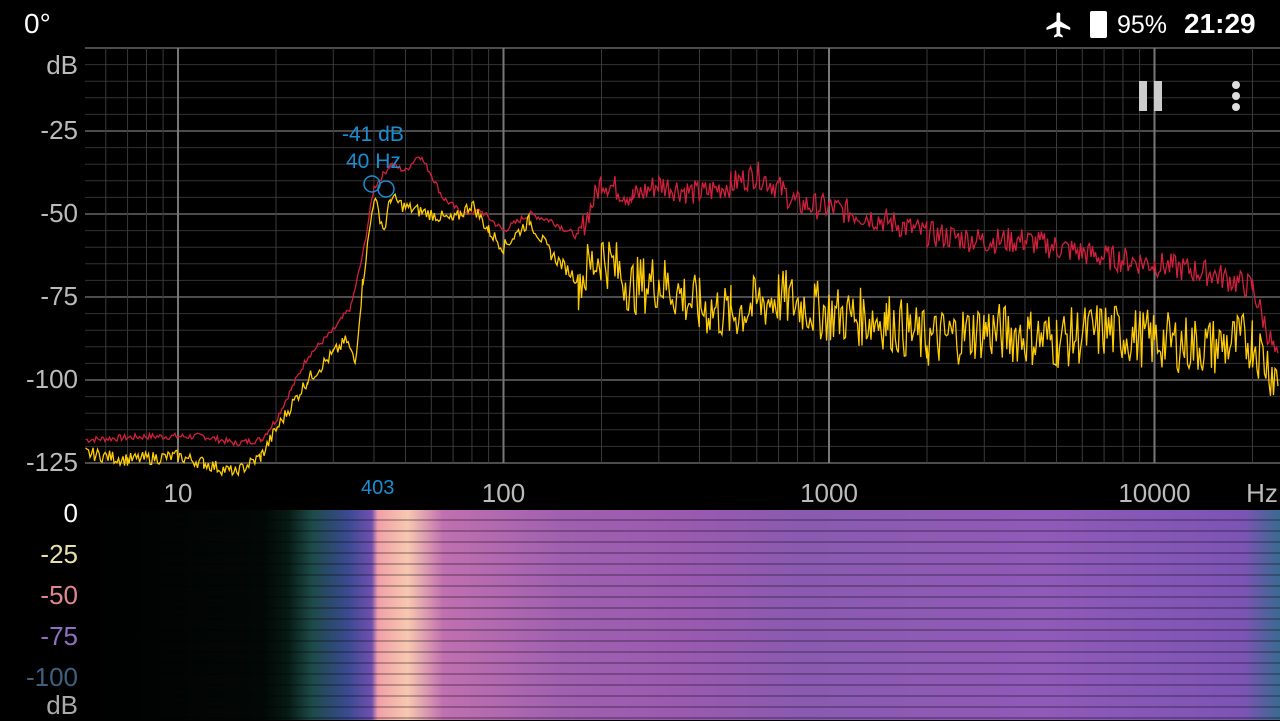 This screenshot has width=1280, height=721. What do you see at coordinates (178, 493) in the screenshot?
I see `x-tick-label: 10` at bounding box center [178, 493].